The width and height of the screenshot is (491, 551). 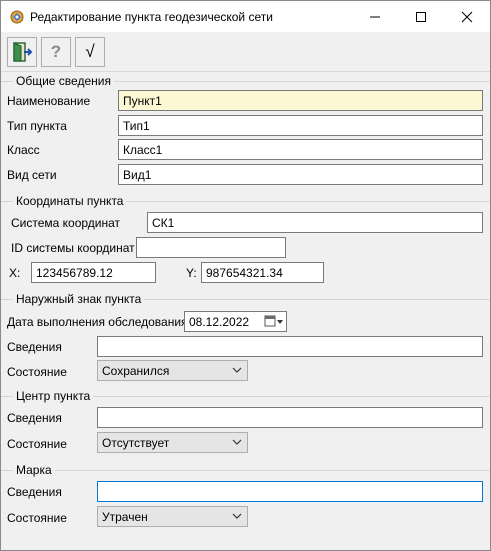 I want to click on minimize-button, so click(x=375, y=16).